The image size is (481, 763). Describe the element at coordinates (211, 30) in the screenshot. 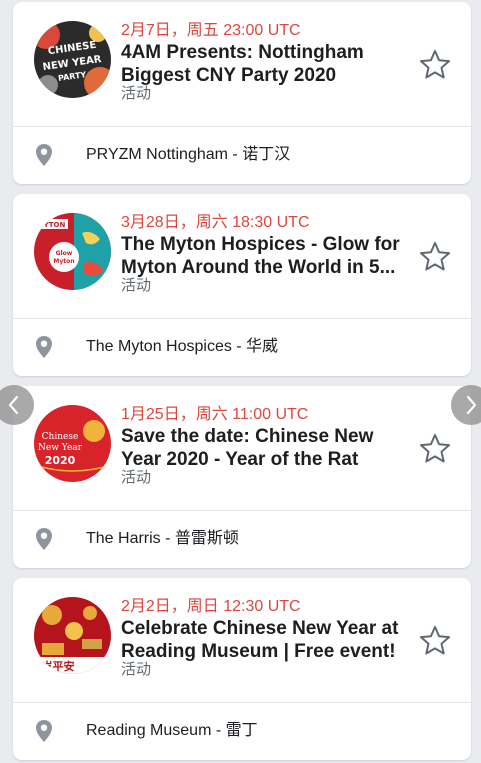

I see `event-date: 2月7日，周五 23:00 UTC` at that location.